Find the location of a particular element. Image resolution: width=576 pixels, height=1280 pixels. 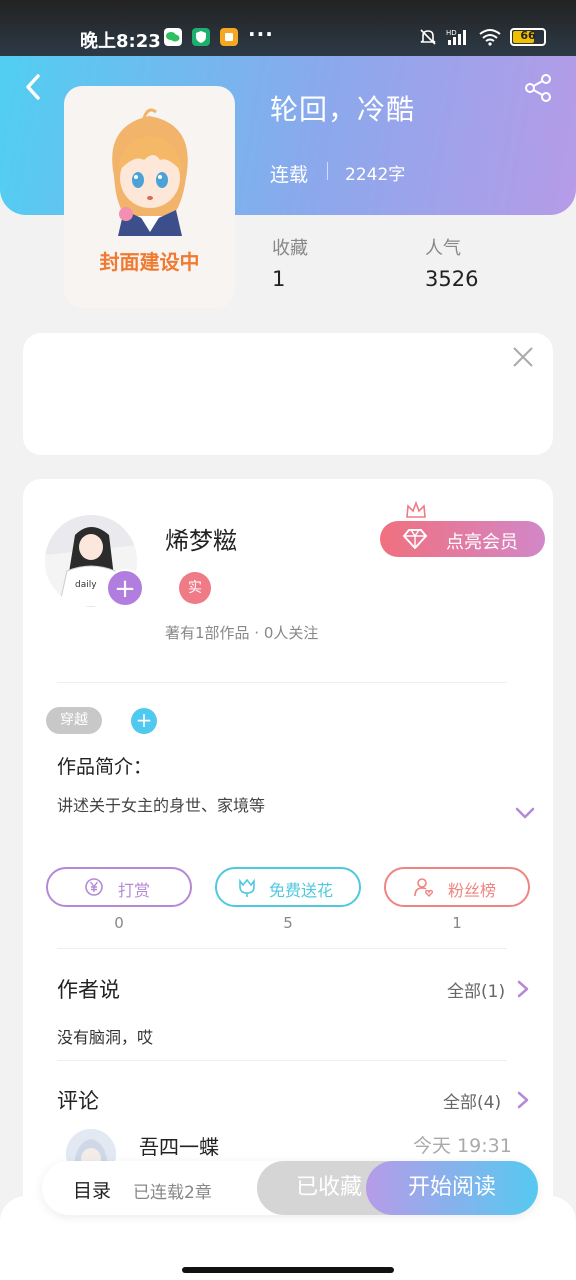

commenter-name: 吾四一蝶 is located at coordinates (179, 1147).